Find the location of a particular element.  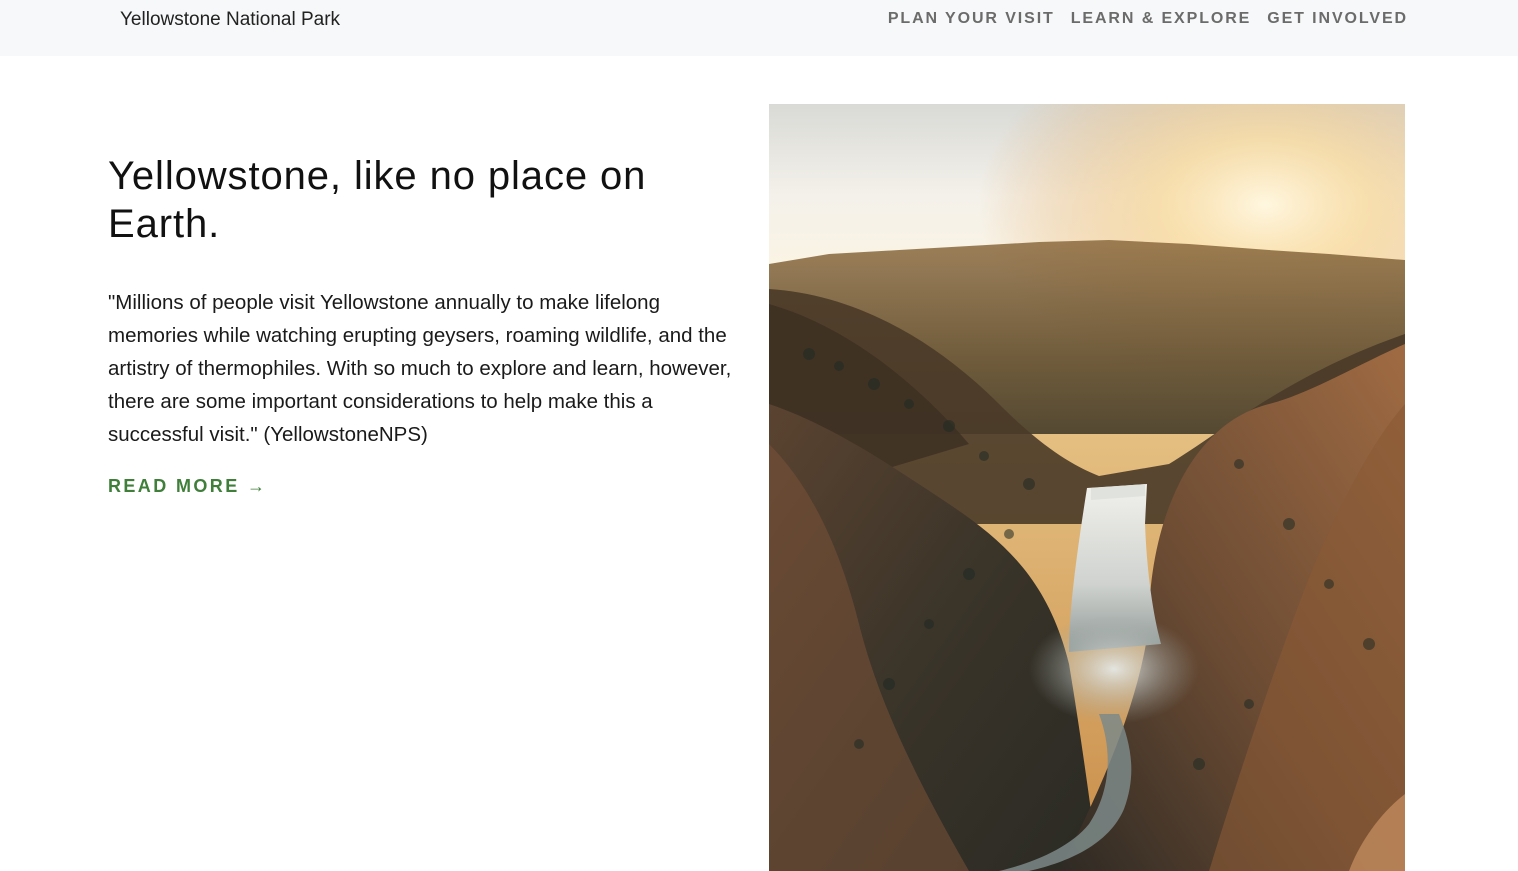

nav-link-get-involved: GET INVOLVED is located at coordinates (1337, 19).